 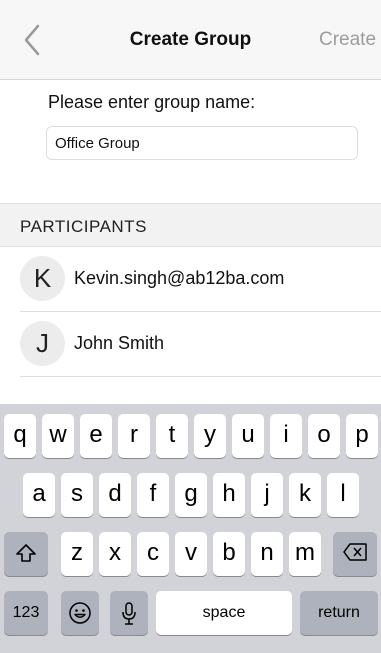 I want to click on delete-backspace-icon, so click(x=355, y=552).